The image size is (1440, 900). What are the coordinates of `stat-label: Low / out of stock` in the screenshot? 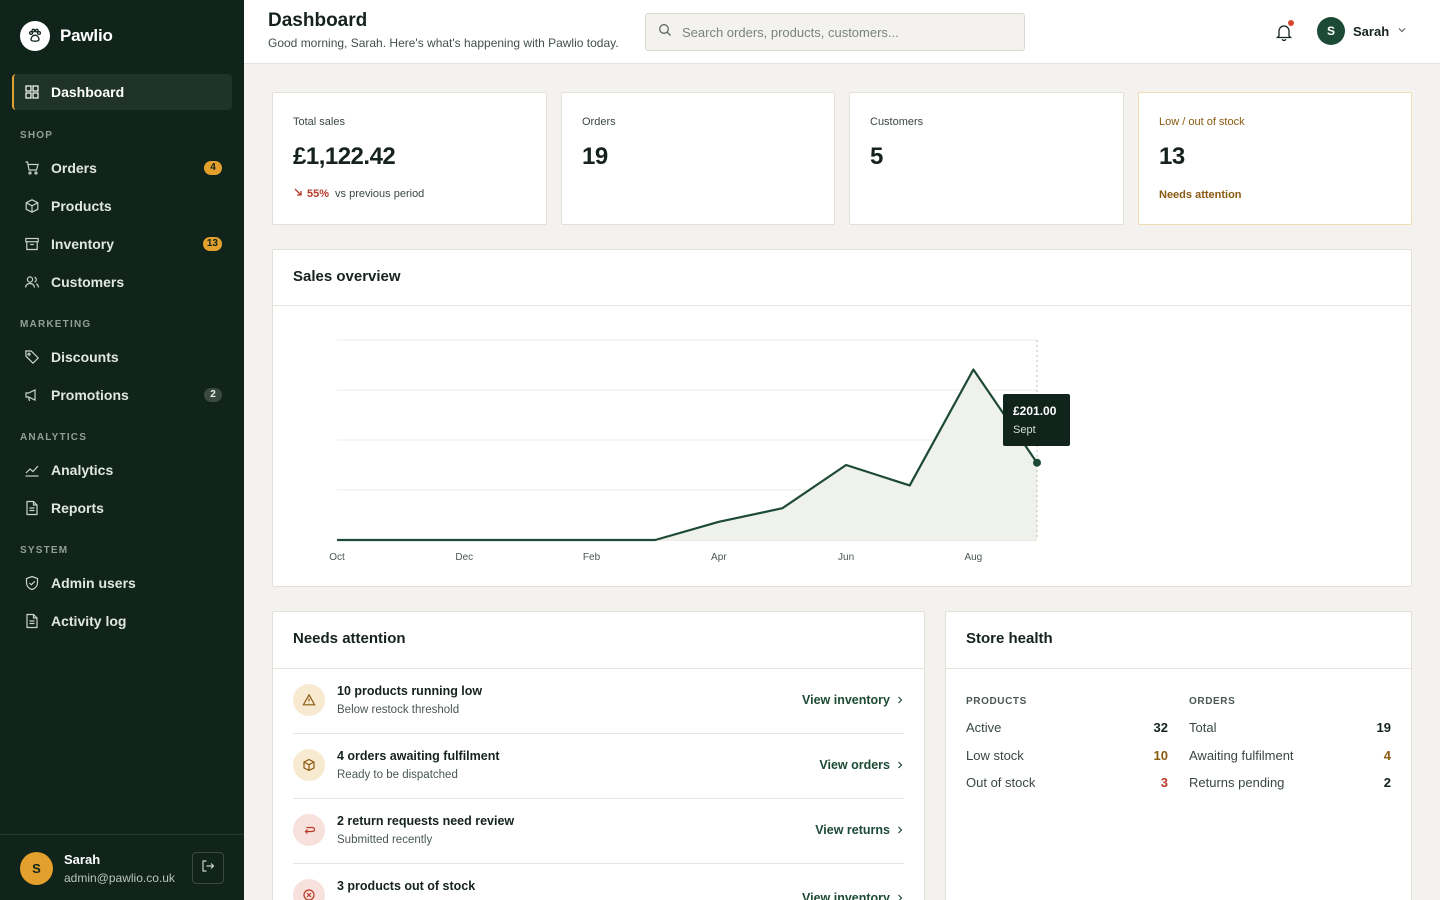 It's located at (1202, 122).